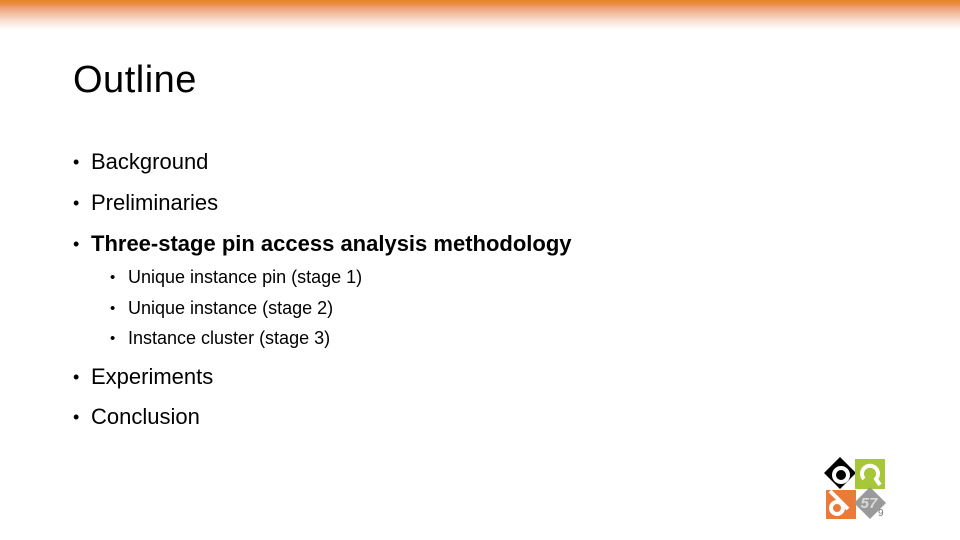 The height and width of the screenshot is (540, 960). What do you see at coordinates (841, 475) in the screenshot?
I see `logo-ring-center` at bounding box center [841, 475].